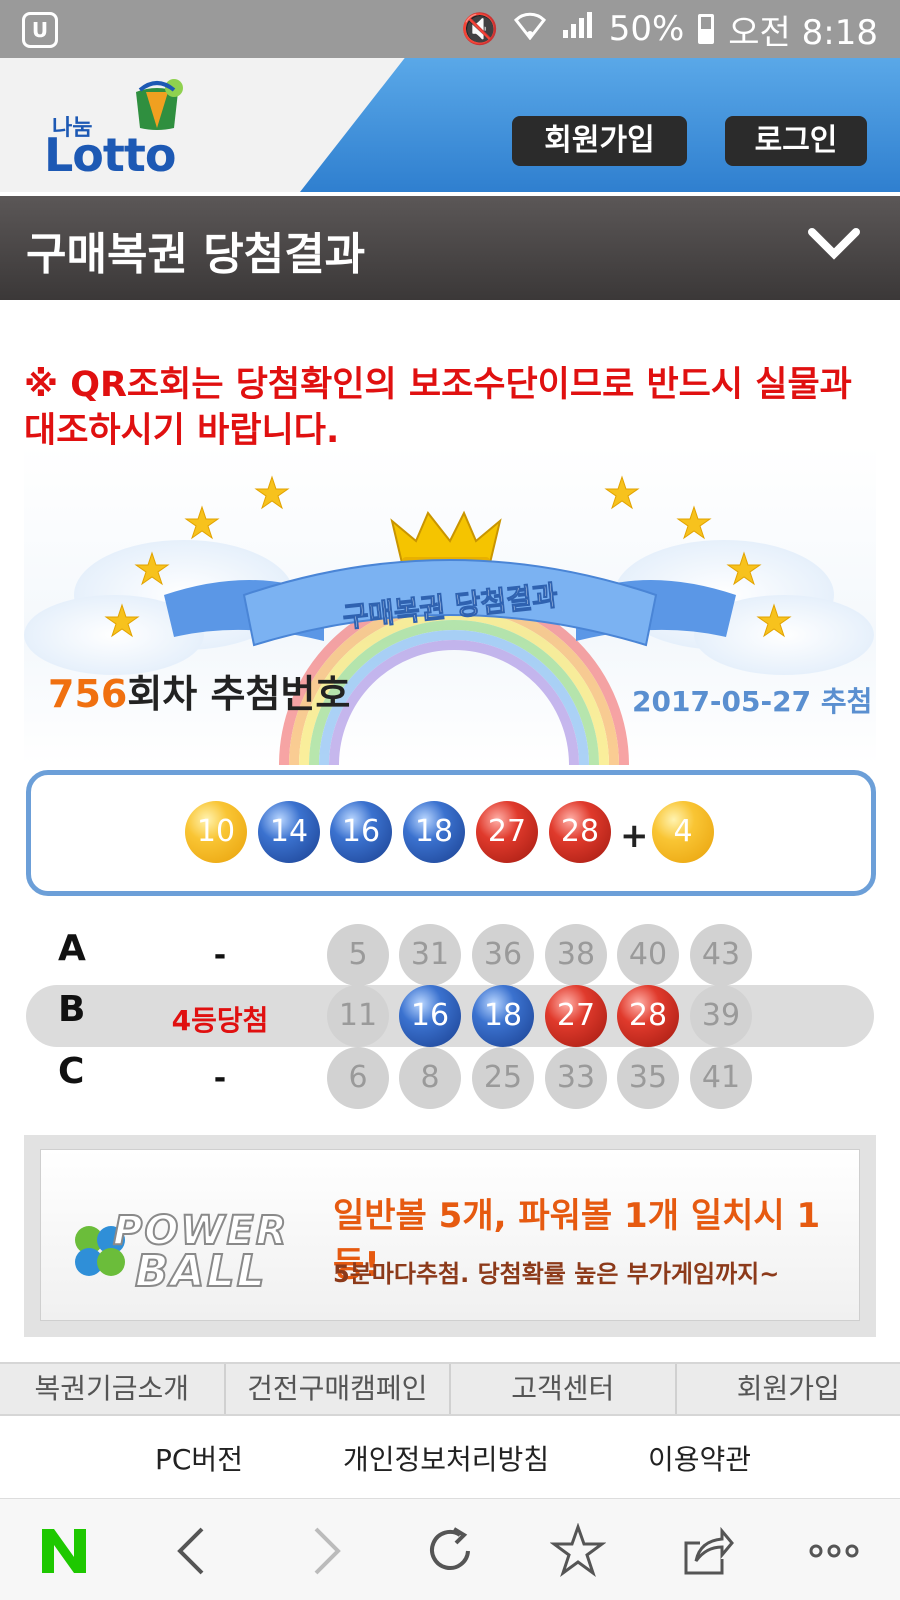 This screenshot has height=1600, width=900. What do you see at coordinates (159, 104) in the screenshot?
I see `lotto-bag-logo-icon` at bounding box center [159, 104].